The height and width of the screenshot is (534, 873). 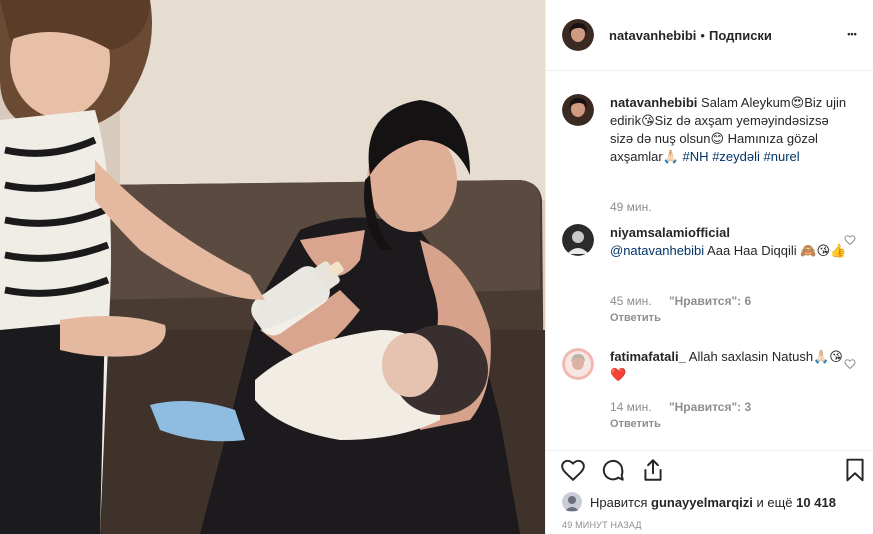 I want to click on following-button: Подписки, so click(x=740, y=35).